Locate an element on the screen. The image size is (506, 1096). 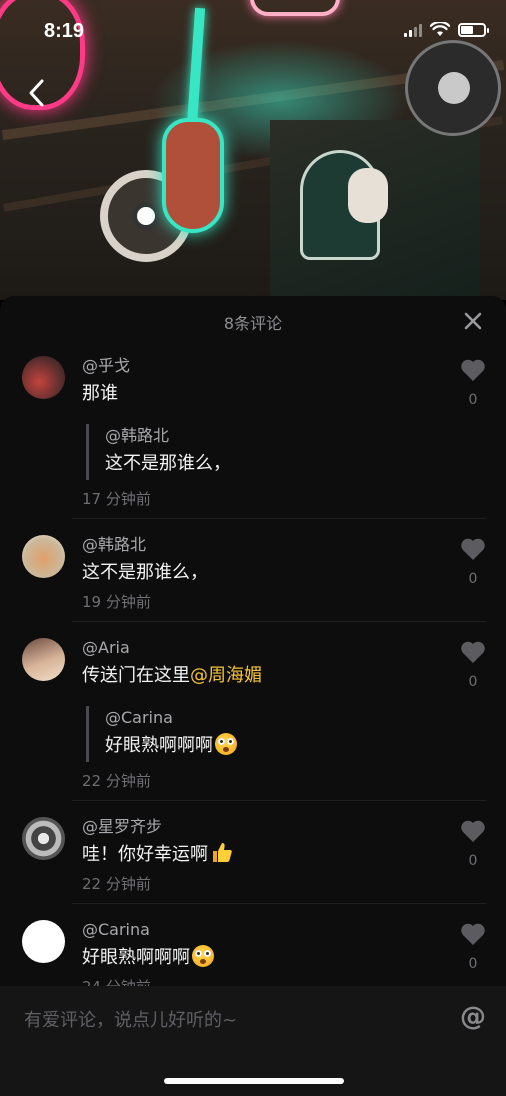
status-icons is located at coordinates (446, 29).